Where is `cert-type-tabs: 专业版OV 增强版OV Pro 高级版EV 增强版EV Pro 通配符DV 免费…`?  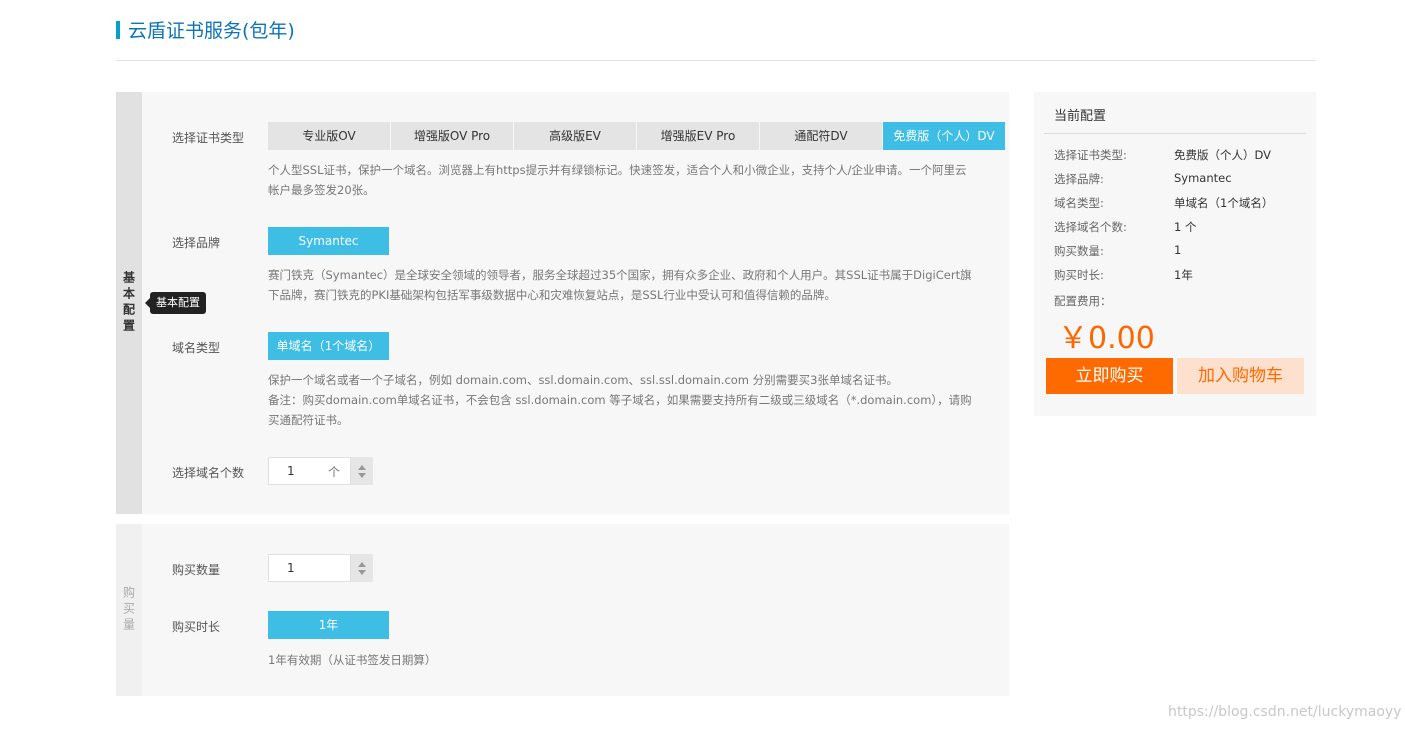 cert-type-tabs: 专业版OV 增强版OV Pro 高级版EV 增强版EV Pro 通配符DV 免费… is located at coordinates (637, 136).